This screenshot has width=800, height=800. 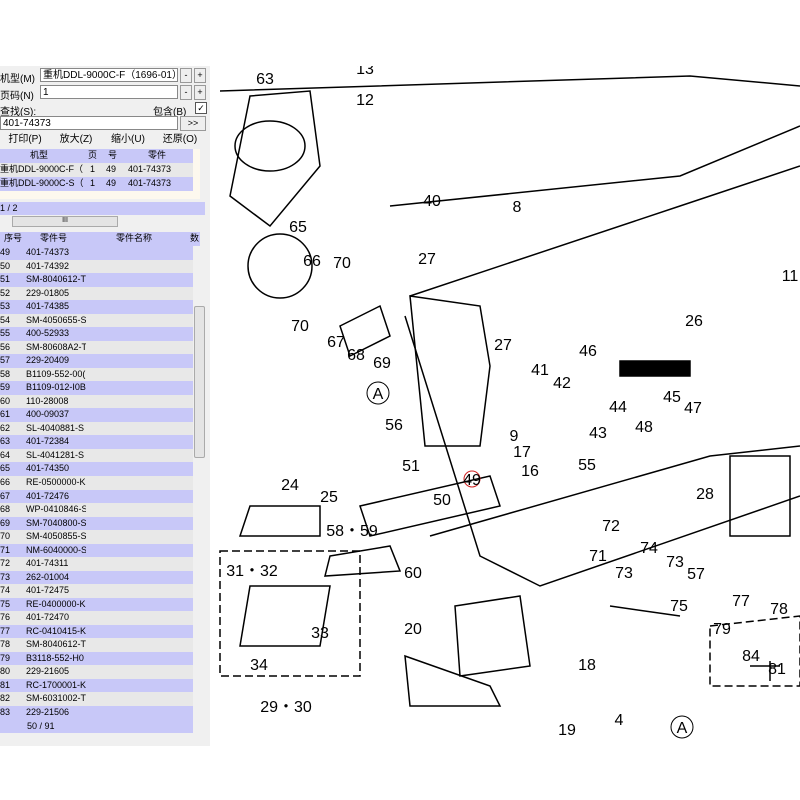 I want to click on callout-label: 17, so click(x=522, y=452).